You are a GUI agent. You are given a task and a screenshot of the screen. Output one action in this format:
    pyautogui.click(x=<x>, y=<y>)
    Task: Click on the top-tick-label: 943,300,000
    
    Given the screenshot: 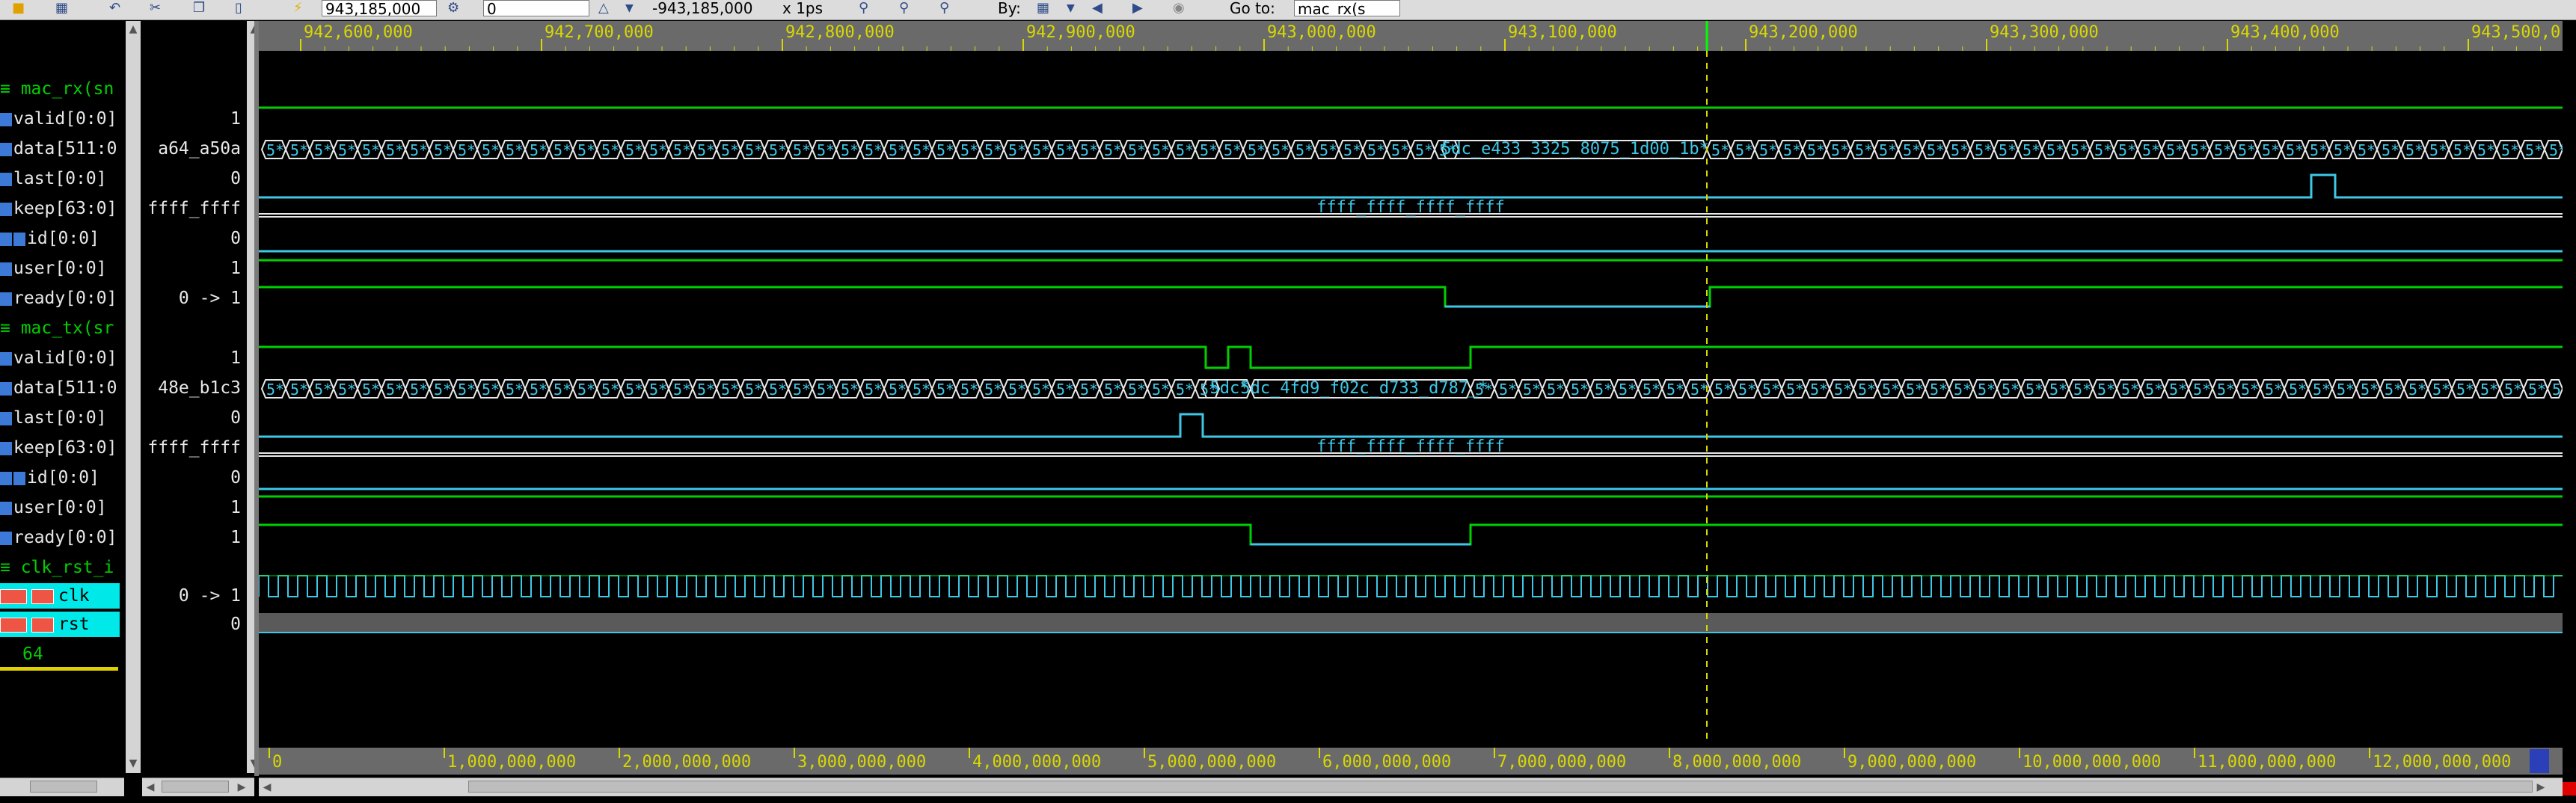 What is the action you would take?
    pyautogui.click(x=2044, y=32)
    